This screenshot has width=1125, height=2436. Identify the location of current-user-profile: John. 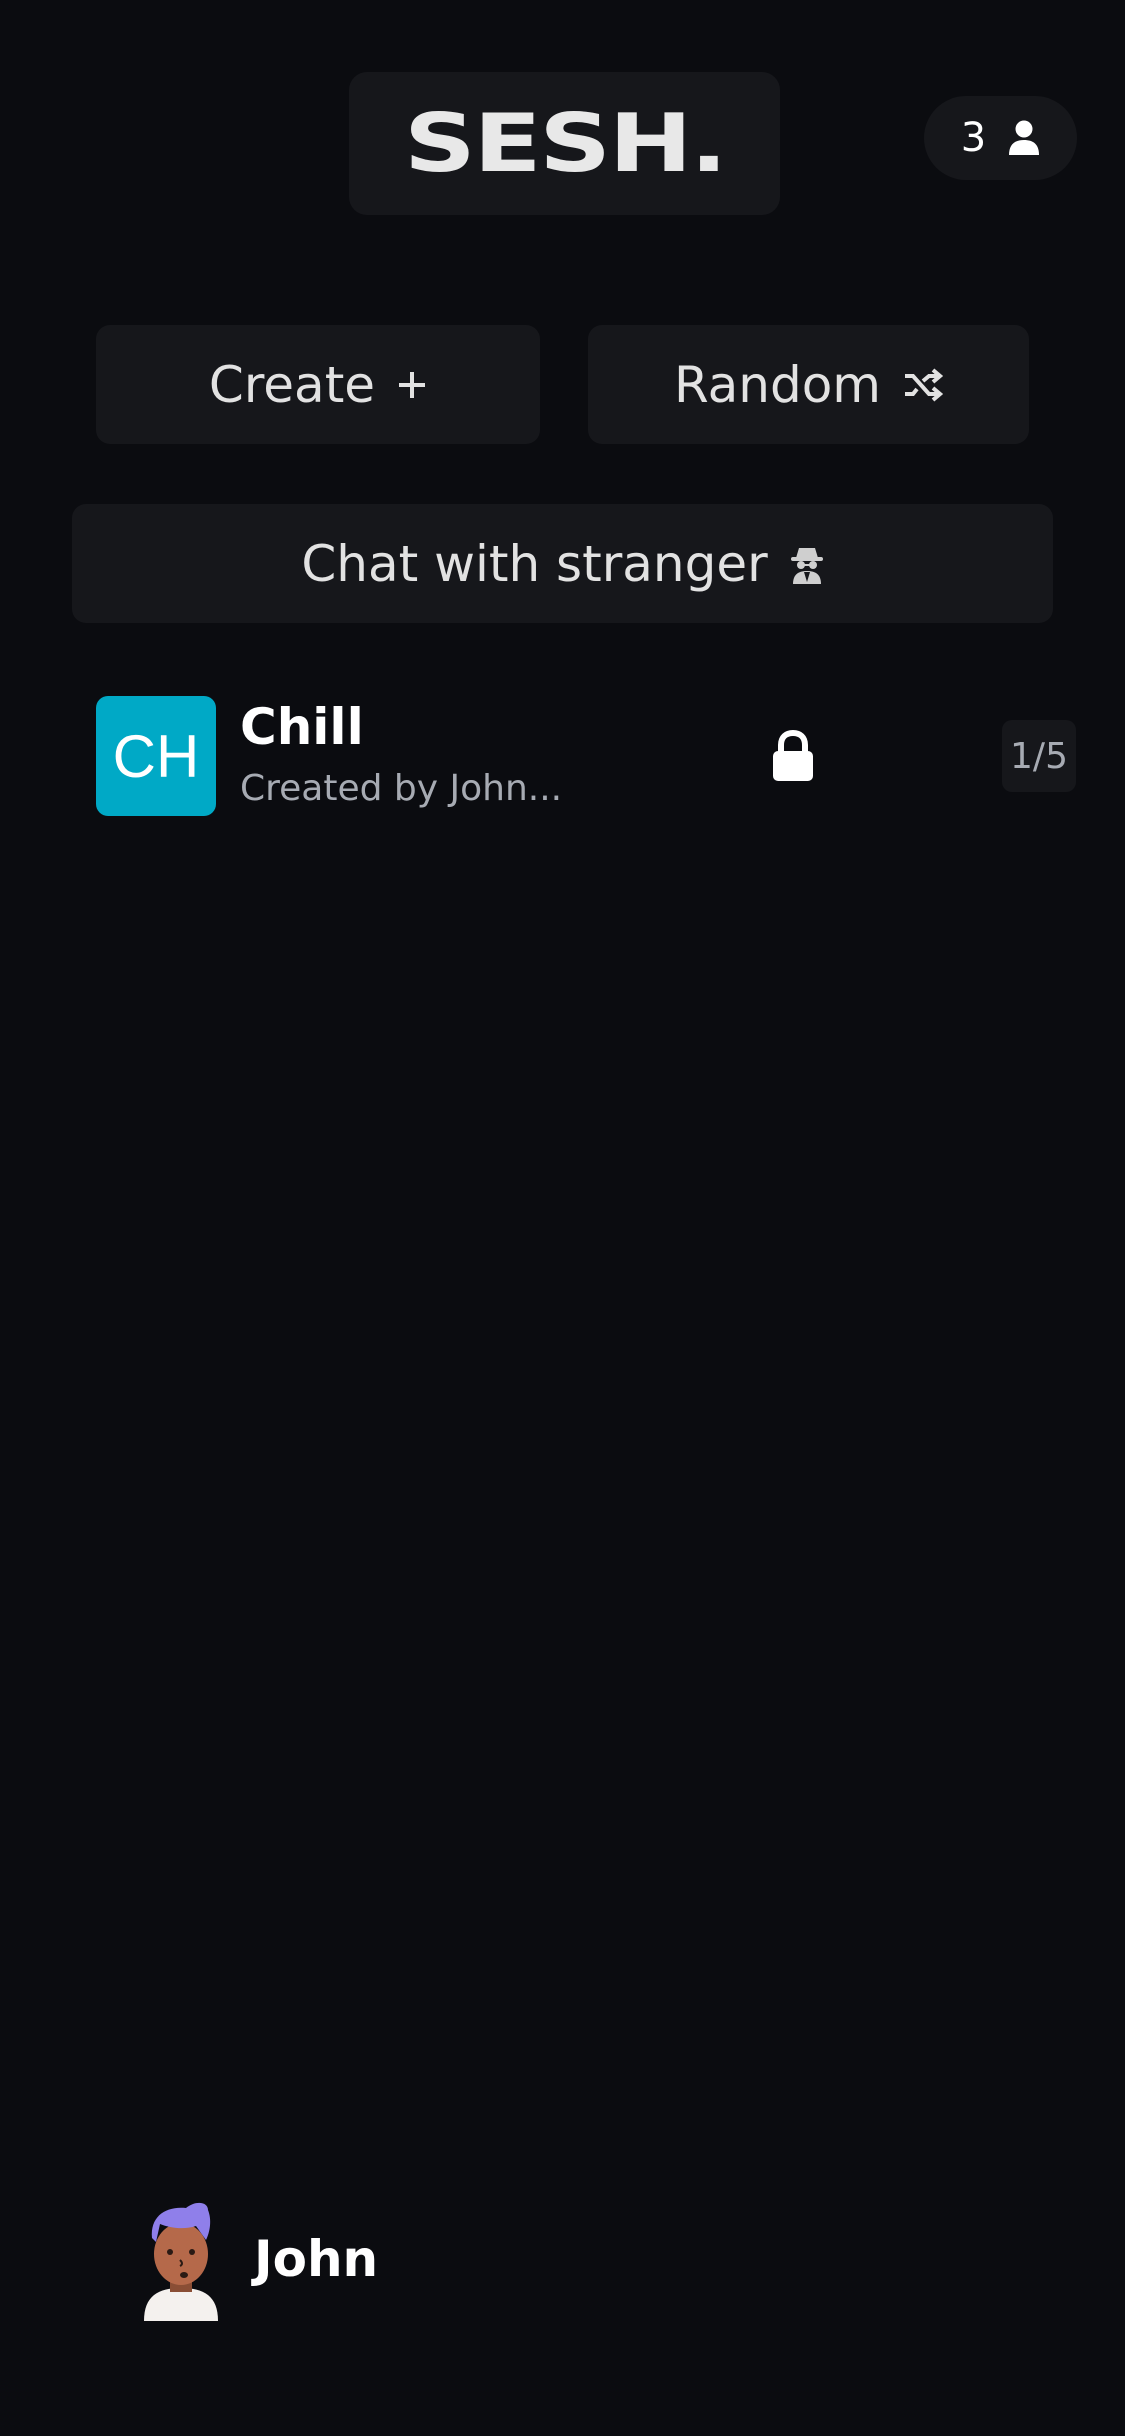
(257, 2258).